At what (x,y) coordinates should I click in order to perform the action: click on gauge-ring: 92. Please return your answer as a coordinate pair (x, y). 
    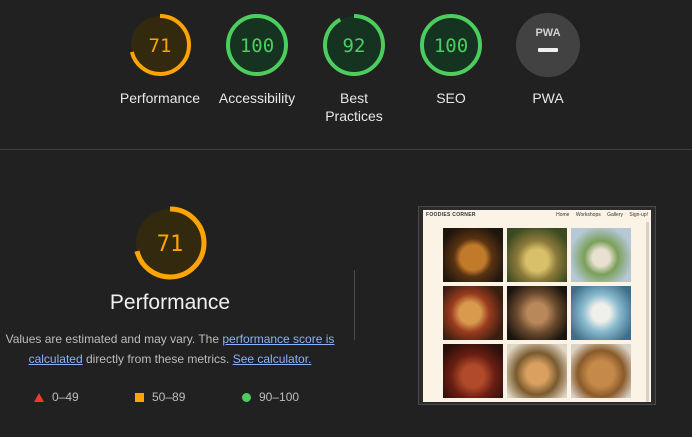
    Looking at the image, I should click on (354, 45).